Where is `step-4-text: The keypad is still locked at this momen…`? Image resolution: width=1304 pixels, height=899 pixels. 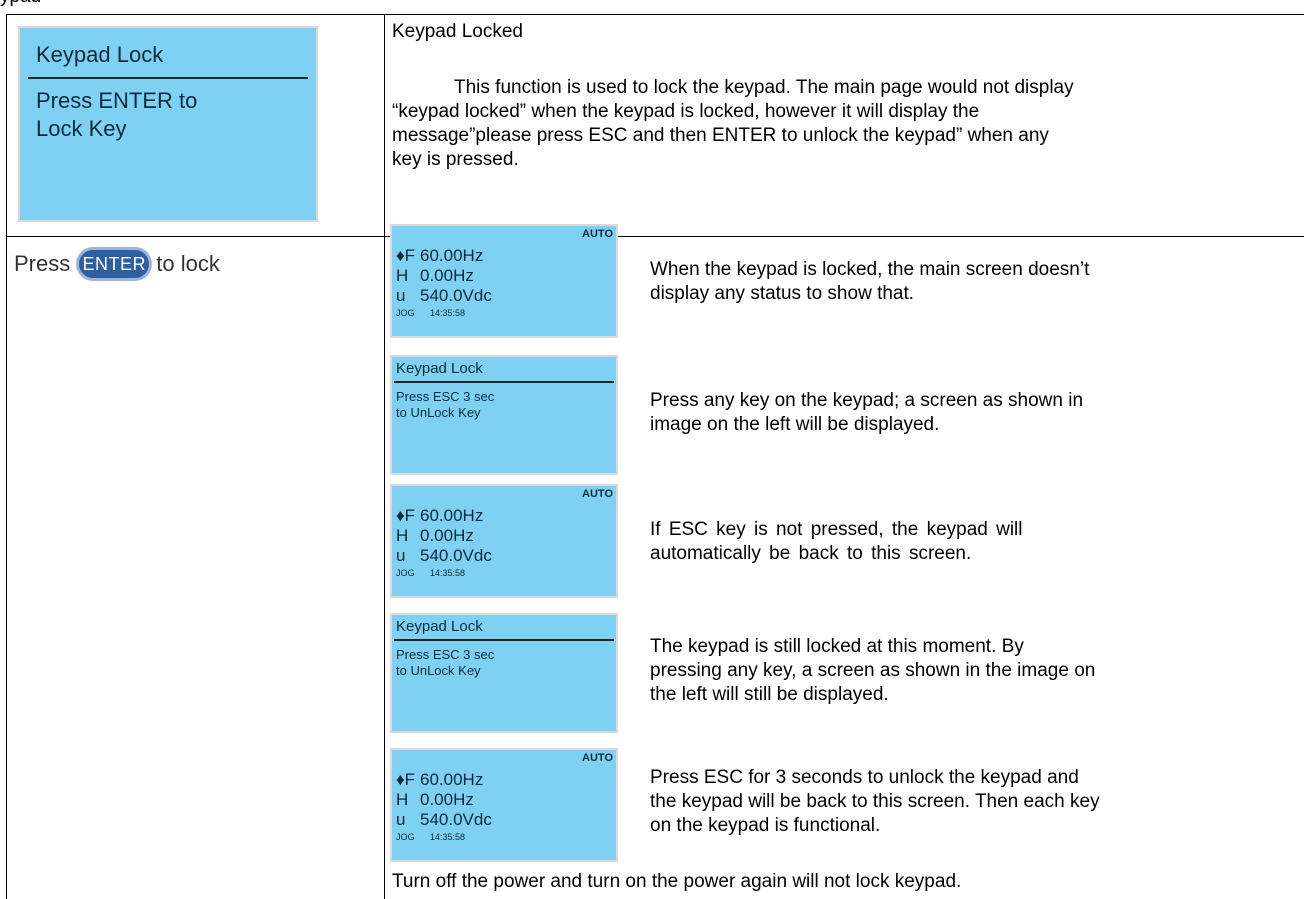 step-4-text: The keypad is still locked at this momen… is located at coordinates (872, 671).